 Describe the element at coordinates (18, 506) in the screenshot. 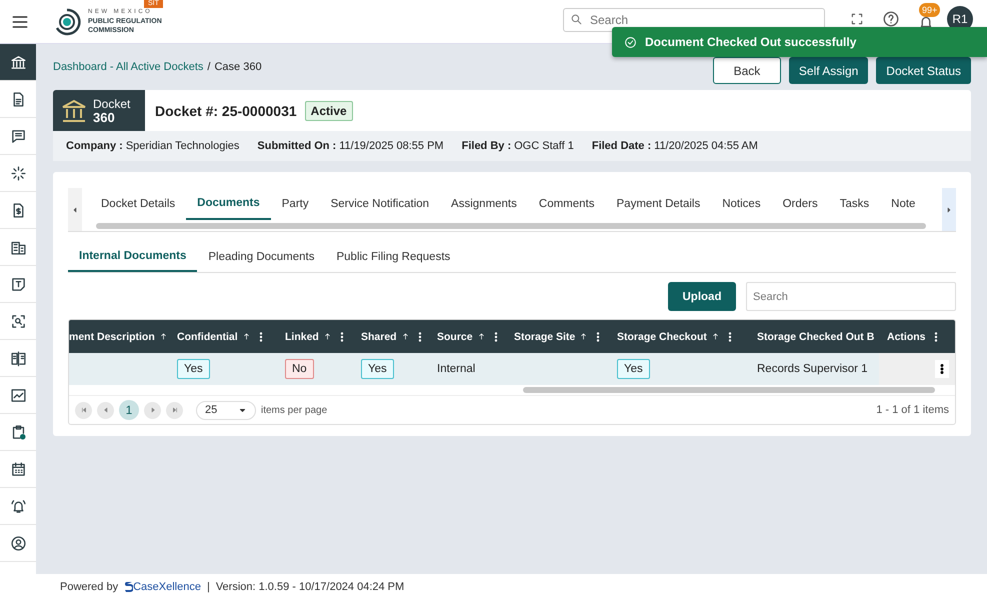

I see `bell-icon` at that location.